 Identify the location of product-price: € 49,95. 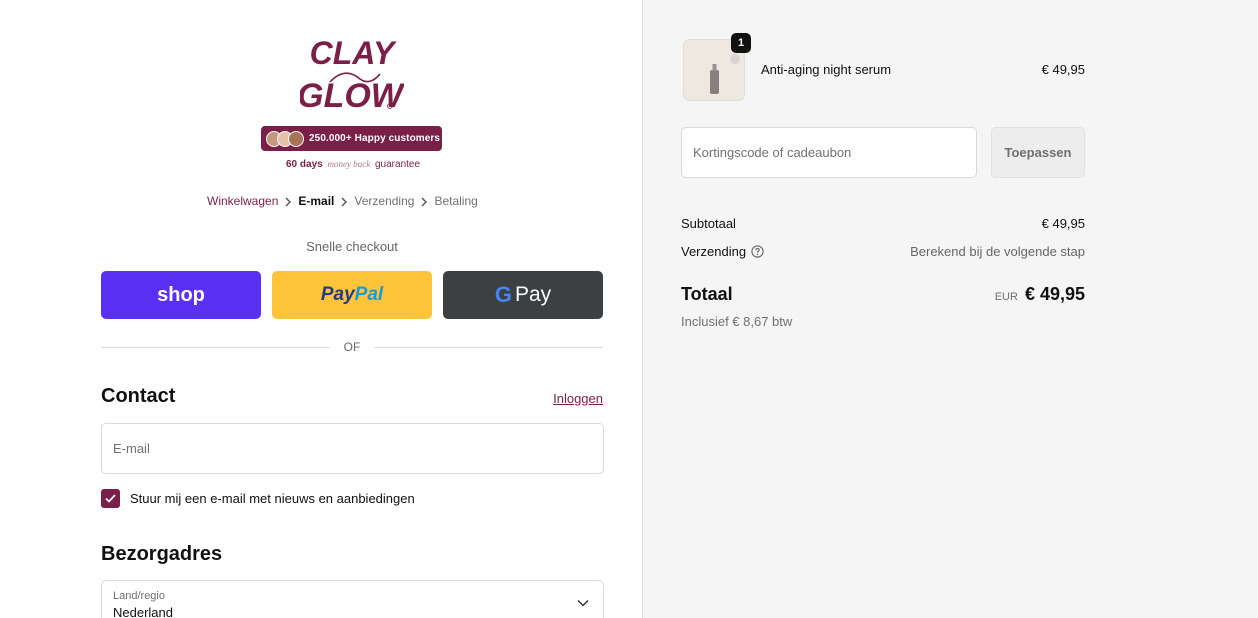
(1063, 69).